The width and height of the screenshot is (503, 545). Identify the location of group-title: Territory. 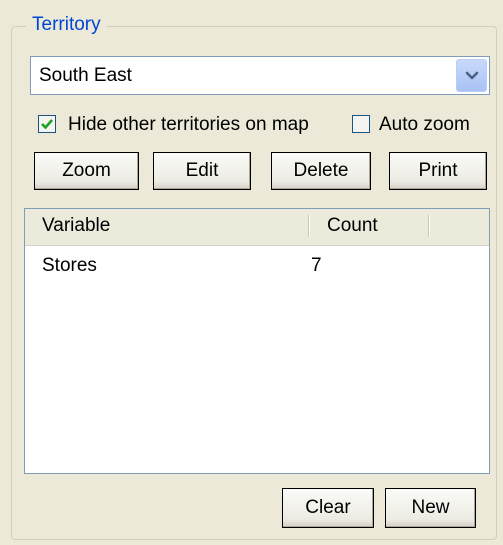
(66, 25).